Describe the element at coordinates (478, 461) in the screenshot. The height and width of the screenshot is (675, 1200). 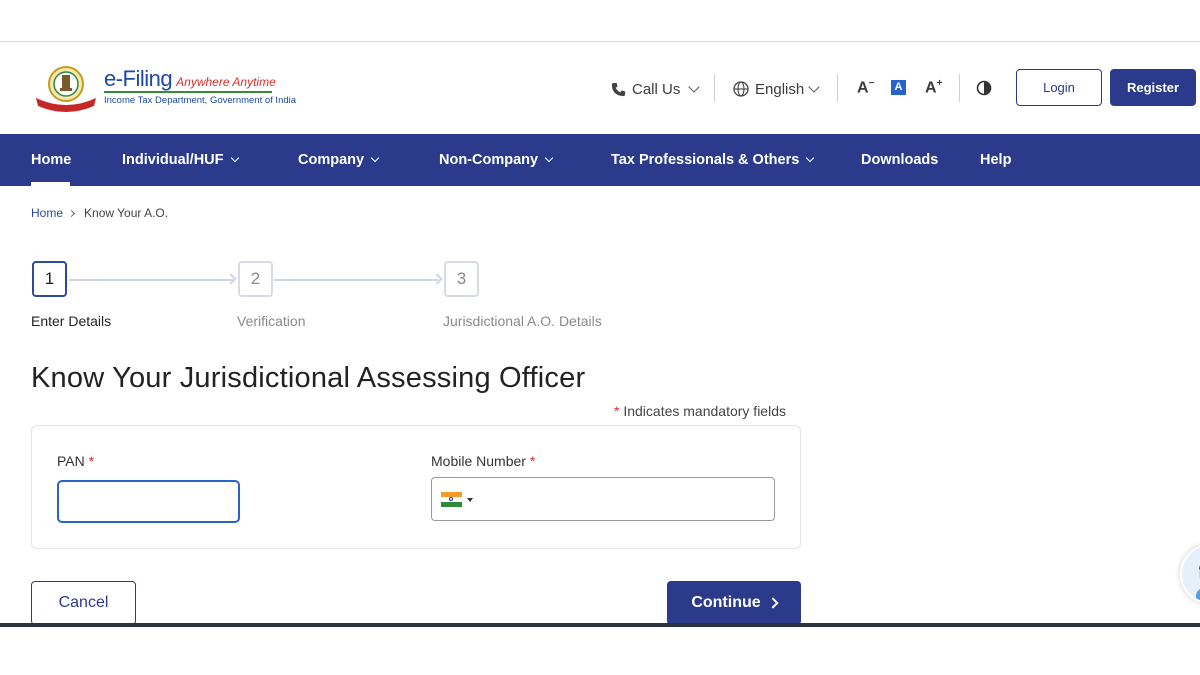
I see `mobile-label-text: Mobile Number` at that location.